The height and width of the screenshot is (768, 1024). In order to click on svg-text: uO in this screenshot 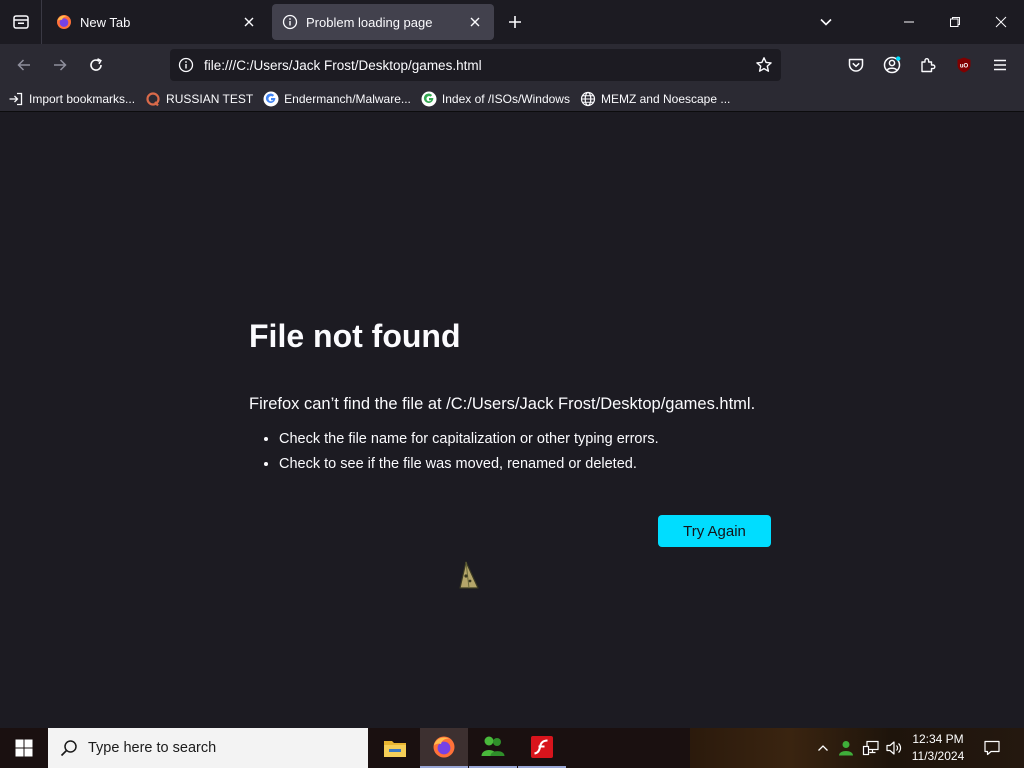, I will do `click(964, 67)`.